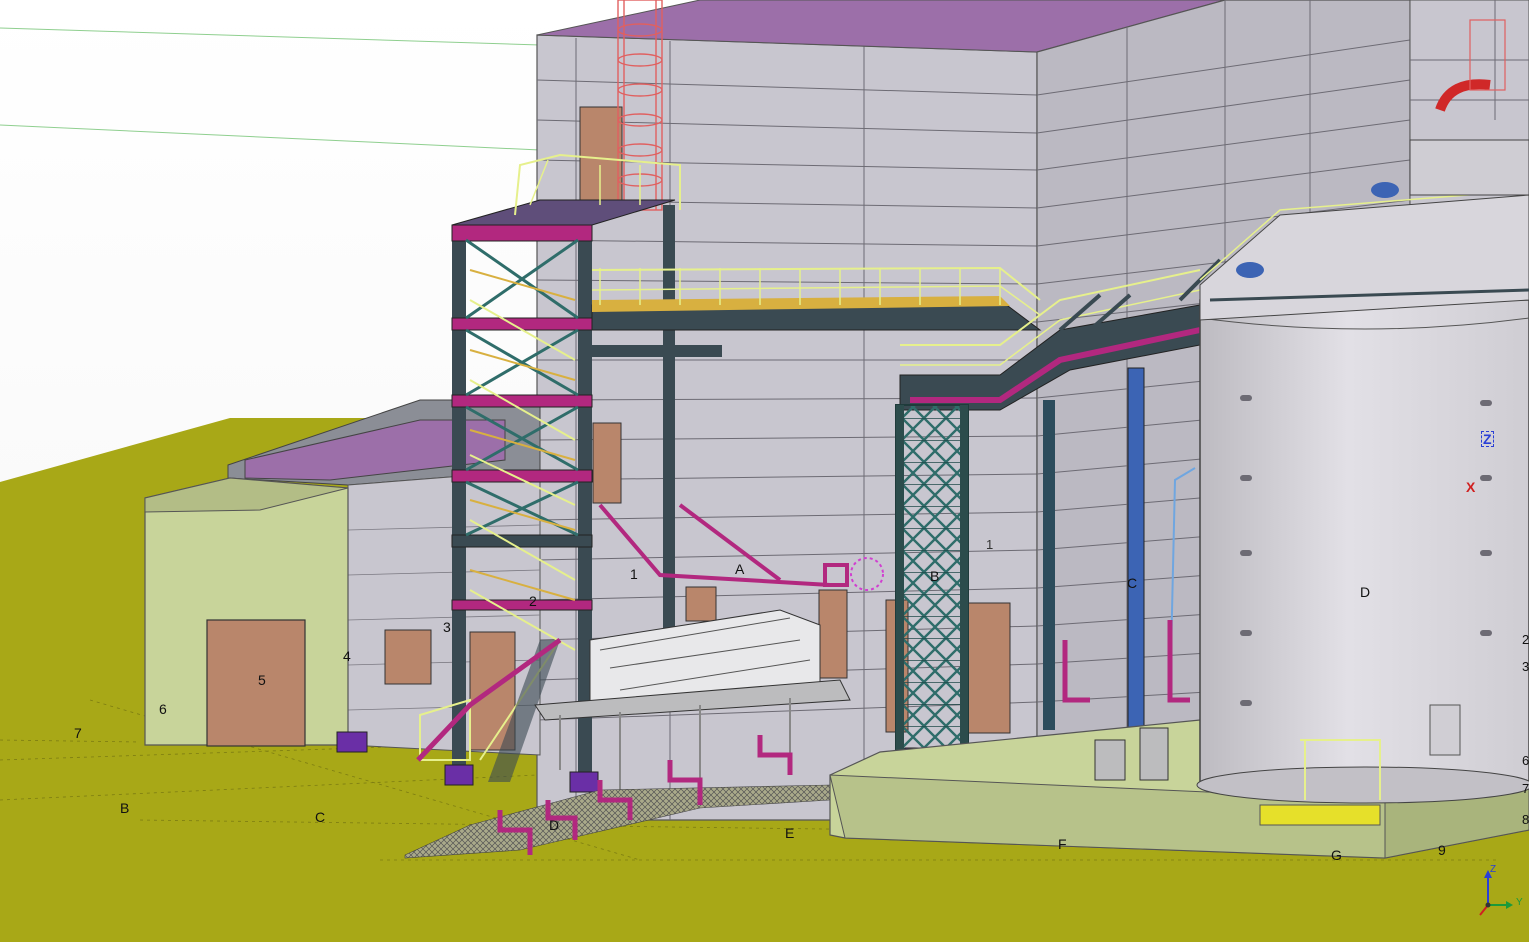 The width and height of the screenshot is (1529, 942). I want to click on grid-label-A: A, so click(740, 569).